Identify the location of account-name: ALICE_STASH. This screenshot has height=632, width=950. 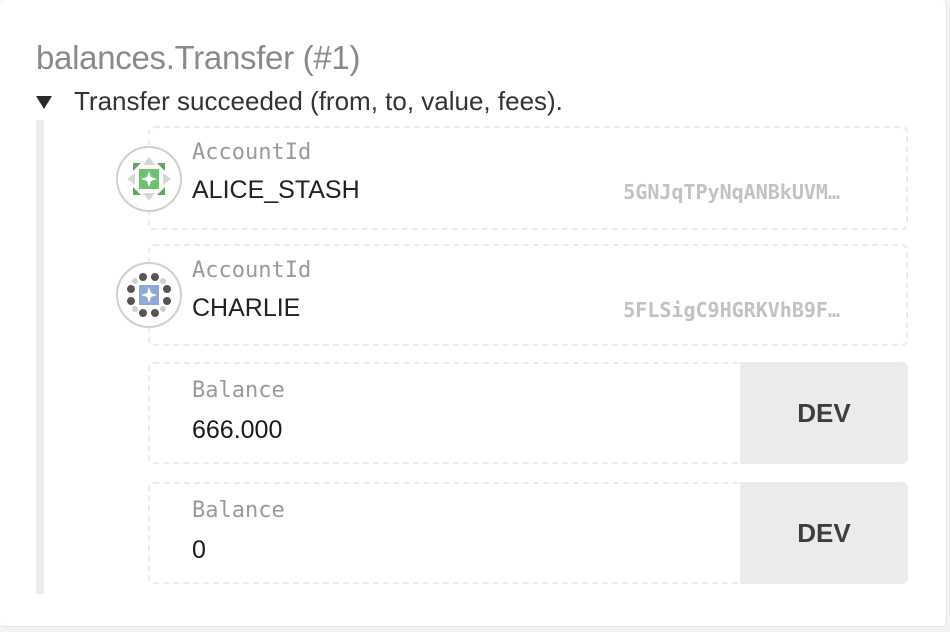
(276, 190).